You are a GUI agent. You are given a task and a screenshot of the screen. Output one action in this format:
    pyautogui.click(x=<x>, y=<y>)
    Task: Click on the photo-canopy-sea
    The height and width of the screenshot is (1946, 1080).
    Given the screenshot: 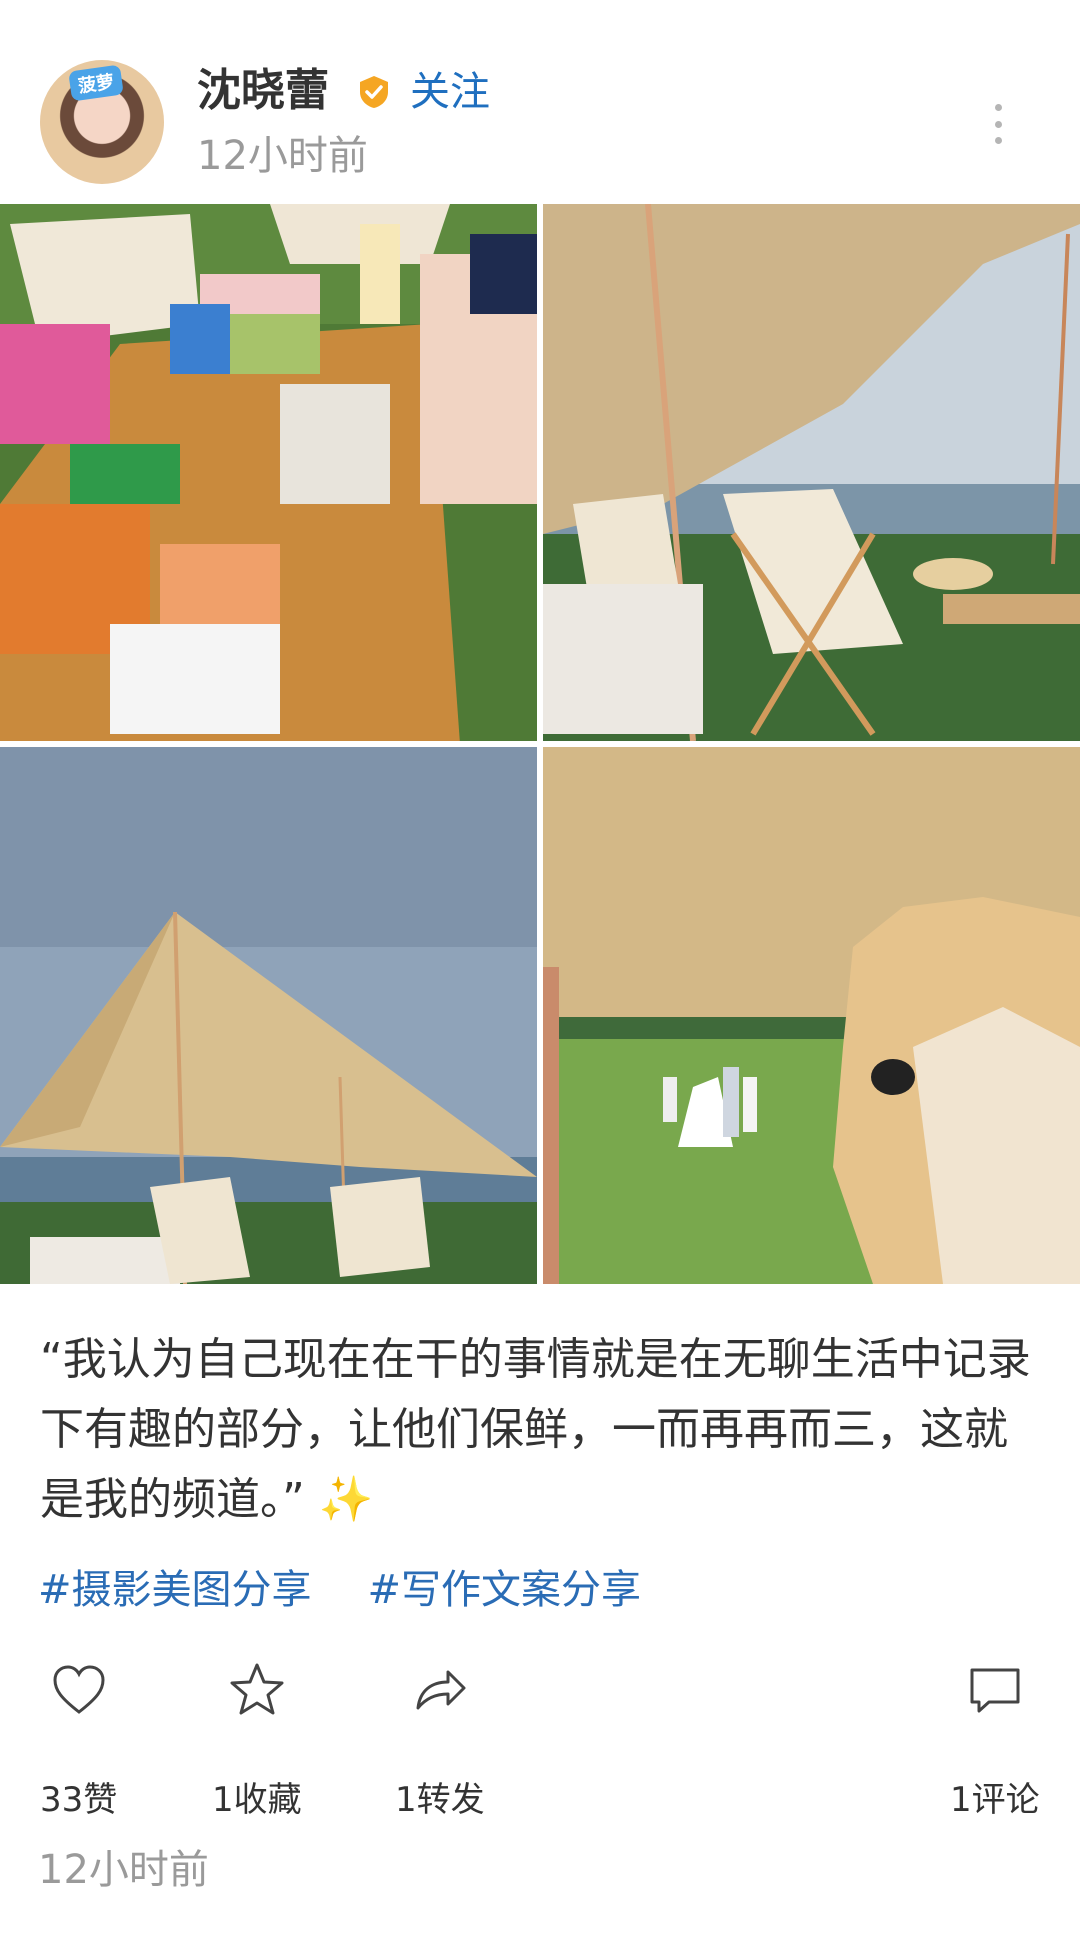 What is the action you would take?
    pyautogui.click(x=811, y=472)
    